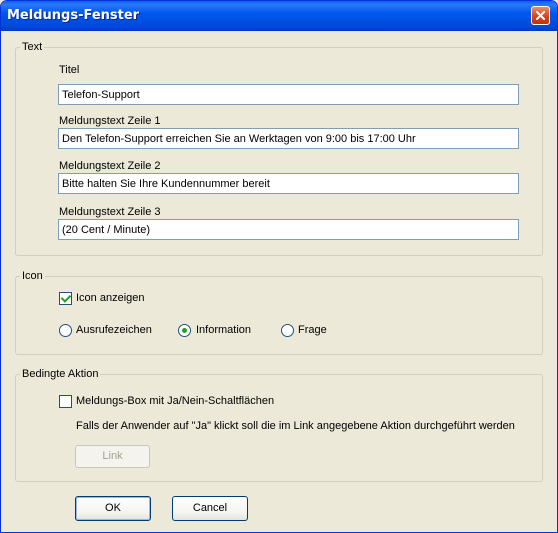 The image size is (558, 533). Describe the element at coordinates (288, 138) in the screenshot. I see `line1-input` at that location.